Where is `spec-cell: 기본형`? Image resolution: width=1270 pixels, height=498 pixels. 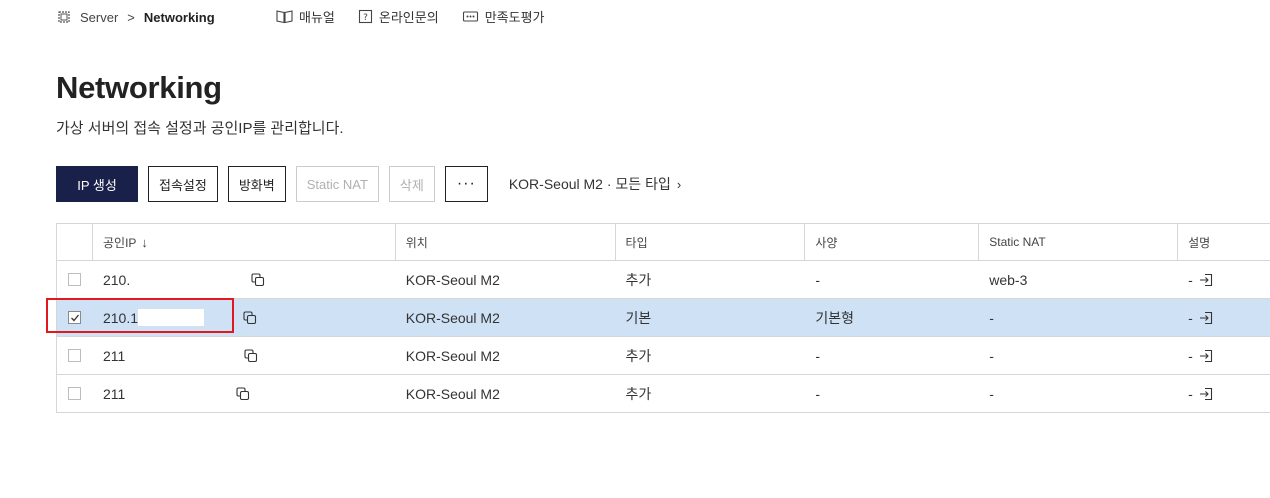
spec-cell: 기본형 is located at coordinates (835, 317).